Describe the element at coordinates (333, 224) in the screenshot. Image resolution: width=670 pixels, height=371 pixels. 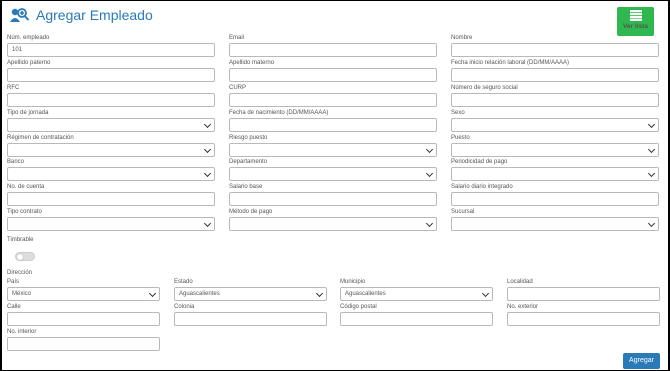
I see `metodo-pago-select` at that location.